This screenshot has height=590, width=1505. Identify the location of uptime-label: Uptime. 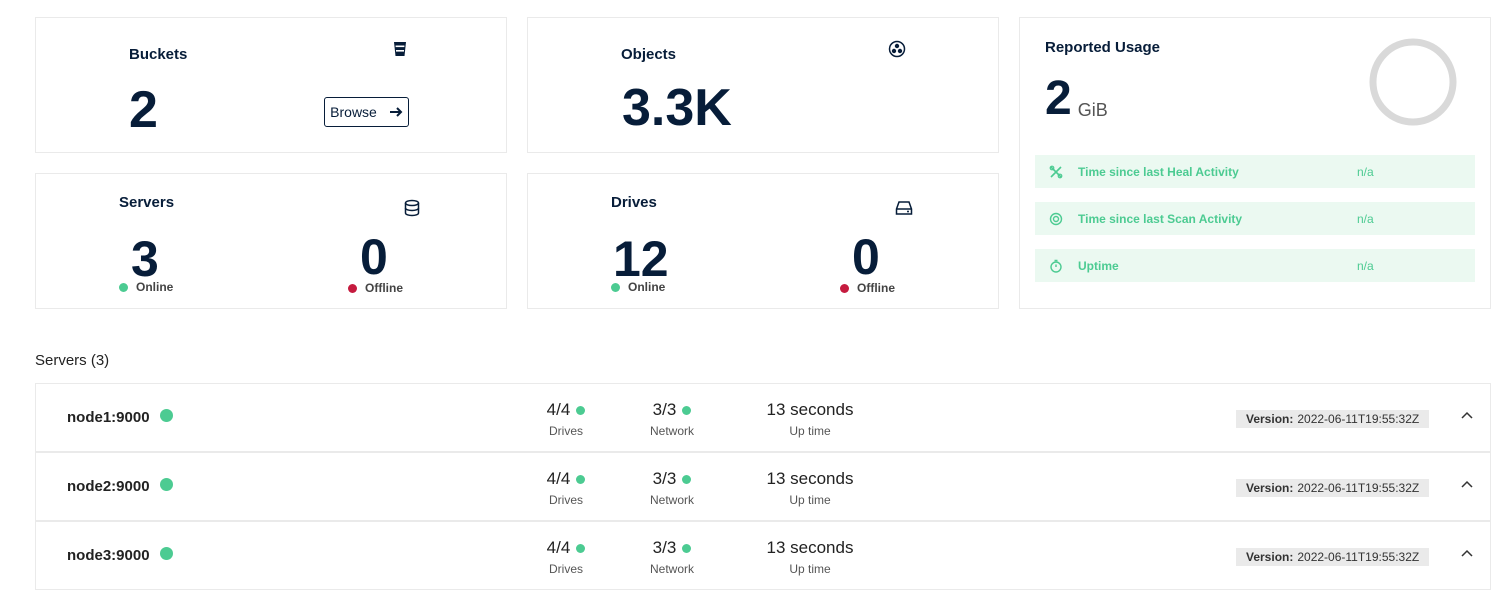
(1098, 265).